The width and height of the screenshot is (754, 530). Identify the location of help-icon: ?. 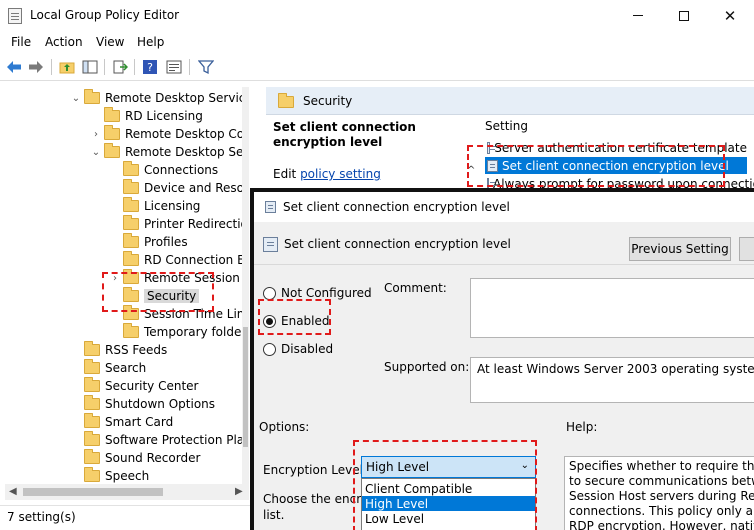
(150, 67).